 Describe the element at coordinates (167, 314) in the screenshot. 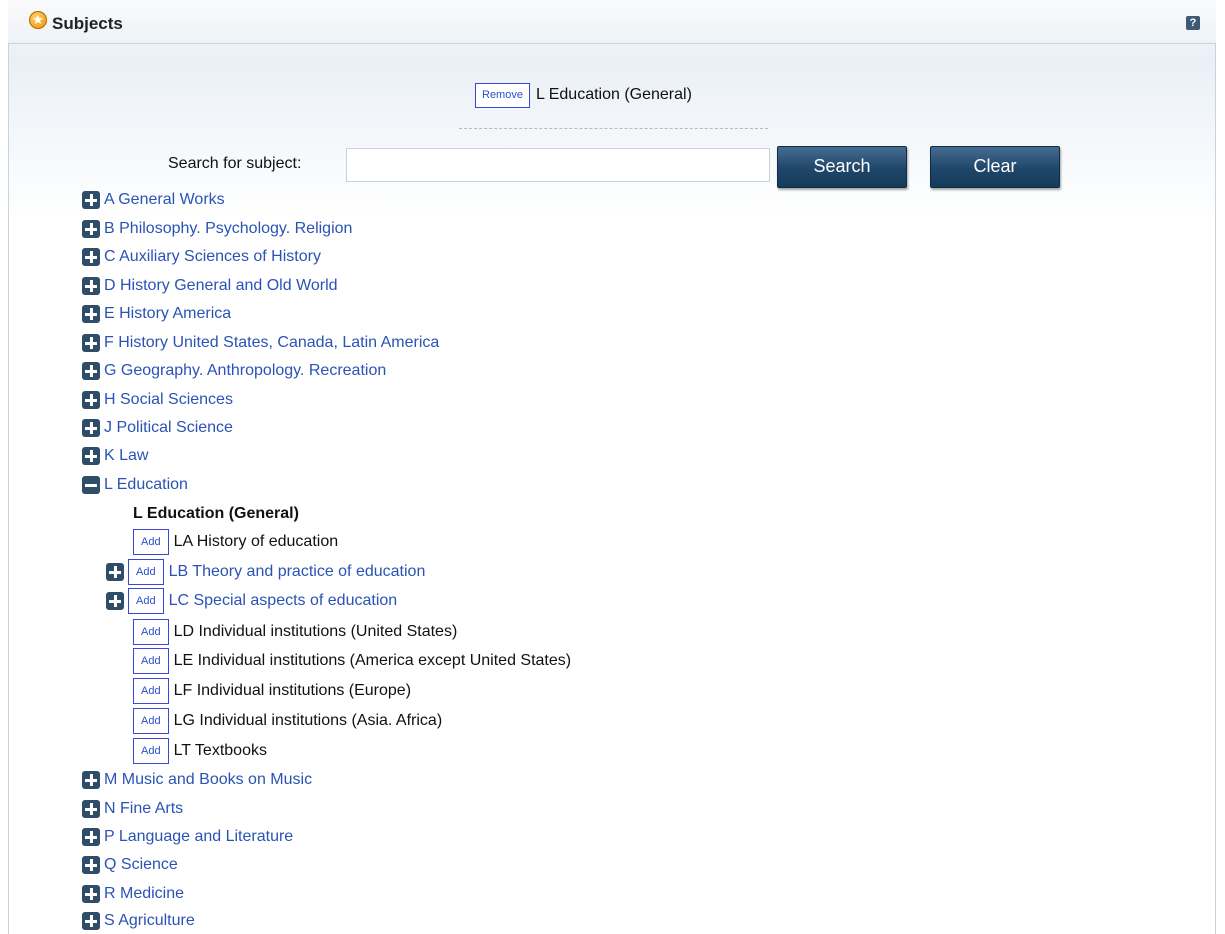

I see `tree-item-label: E History America` at that location.